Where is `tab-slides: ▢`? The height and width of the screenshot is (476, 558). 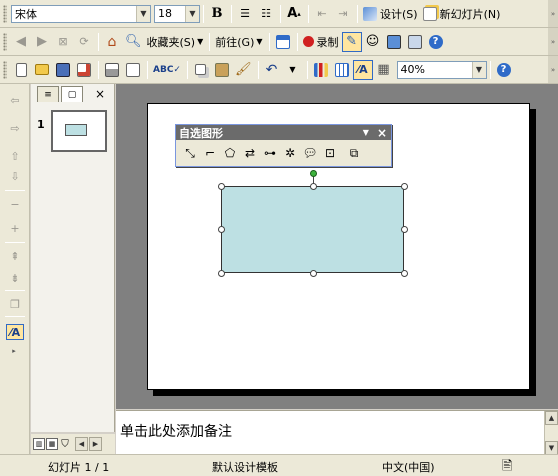
tab-slides: ▢ is located at coordinates (72, 94).